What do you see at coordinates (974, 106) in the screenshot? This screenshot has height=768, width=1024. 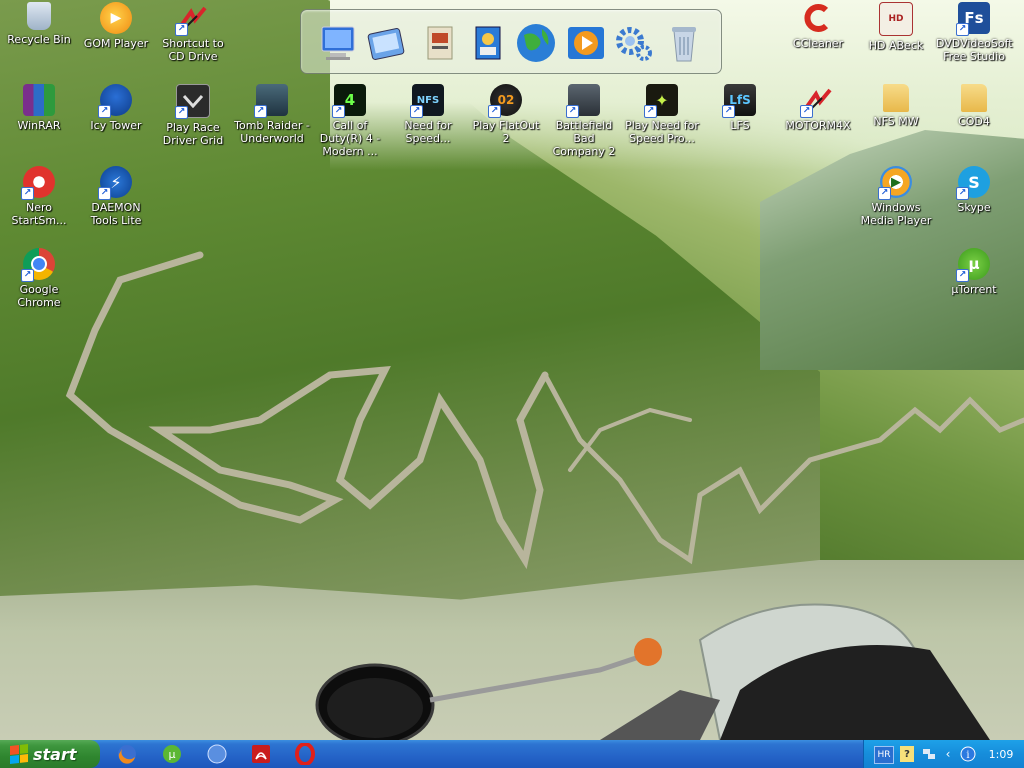 I see `desktop-icon-folder-cod4: COD4` at bounding box center [974, 106].